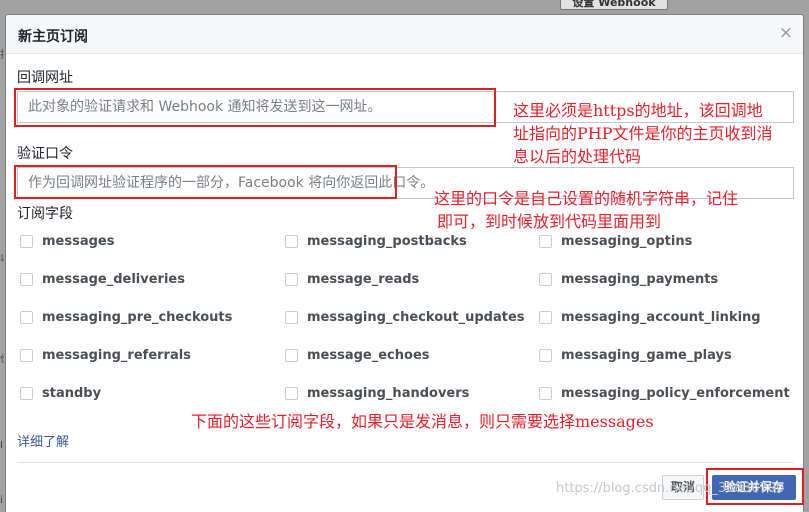  I want to click on annotation-line: 址指向的PHP文件是你的主页收到消, so click(643, 133).